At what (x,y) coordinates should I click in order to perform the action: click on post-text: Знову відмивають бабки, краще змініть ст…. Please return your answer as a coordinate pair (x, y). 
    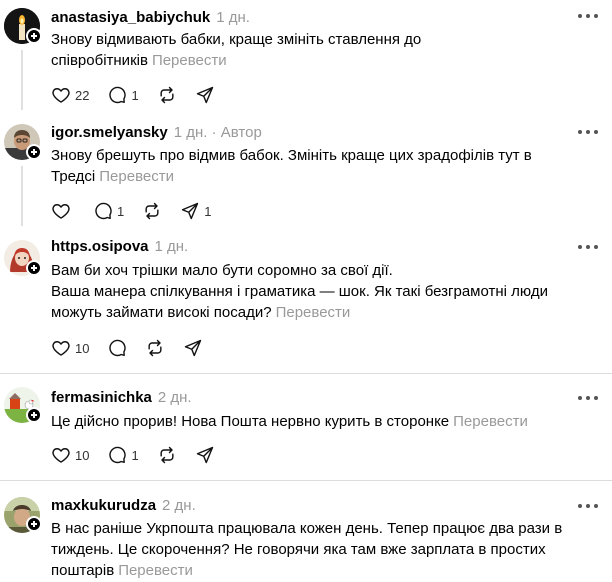
    Looking at the image, I should click on (323, 50).